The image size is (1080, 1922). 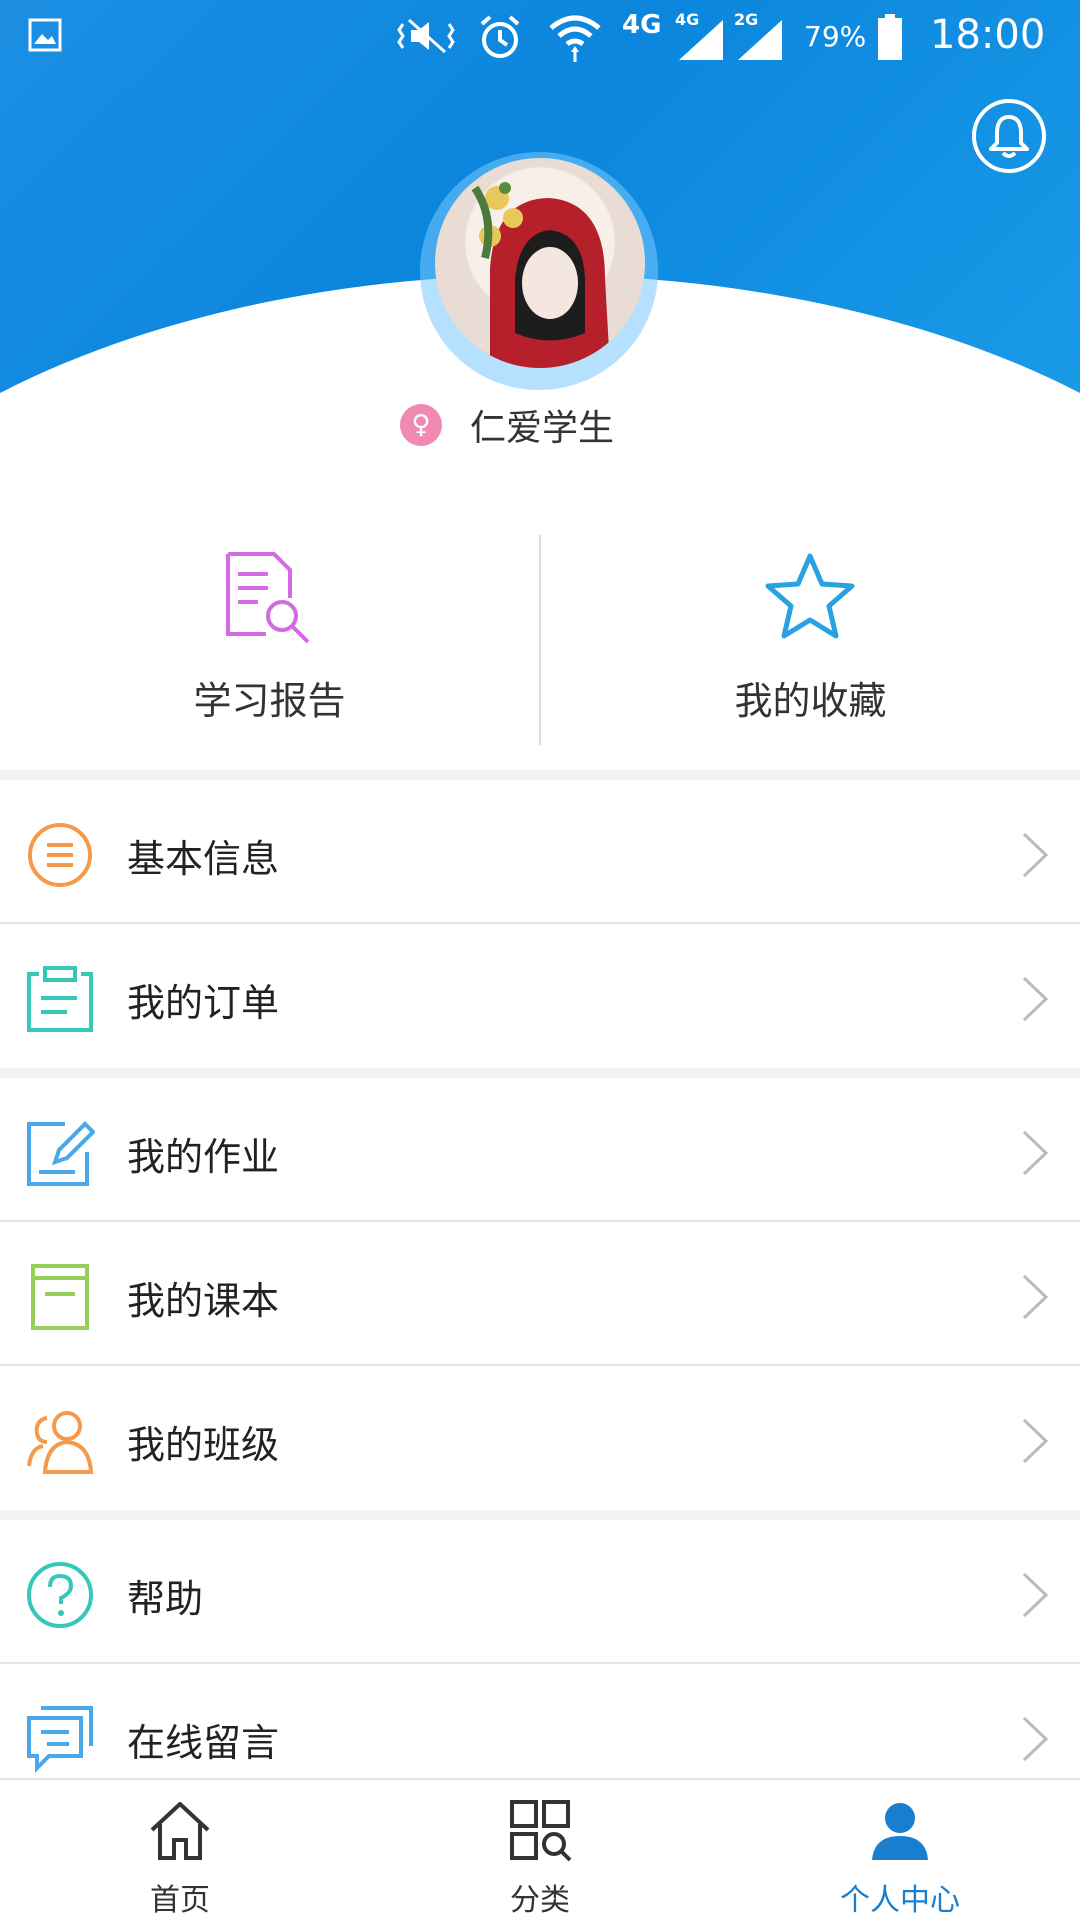 What do you see at coordinates (810, 650) in the screenshot?
I see `favorites-button: 我的收藏` at bounding box center [810, 650].